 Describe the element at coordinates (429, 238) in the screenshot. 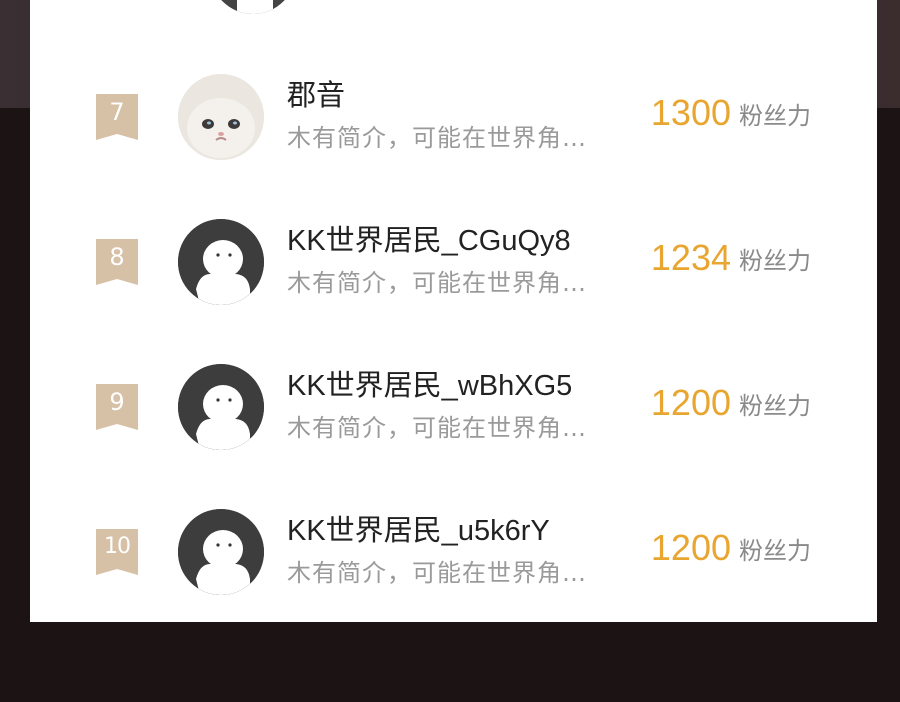

I see `user-name: KK世界居民_CGuQy8` at that location.